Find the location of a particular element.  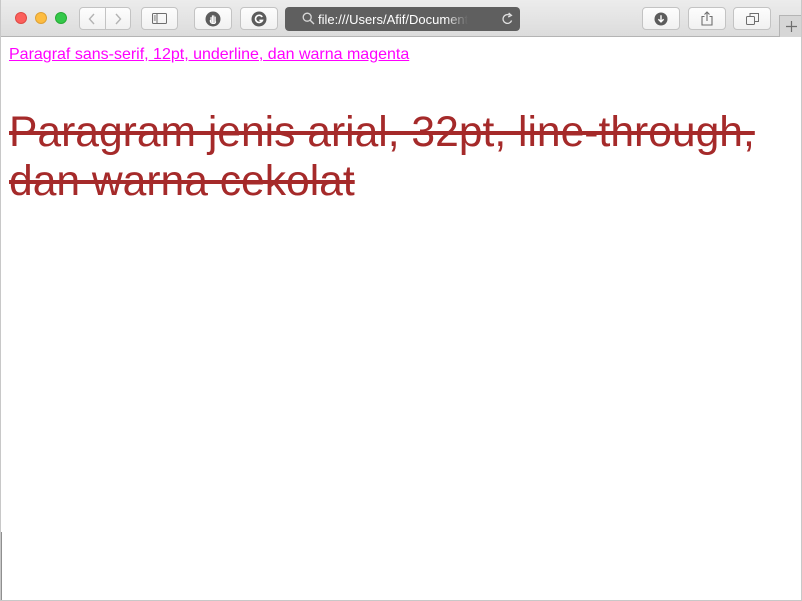

forward-button is located at coordinates (117, 18).